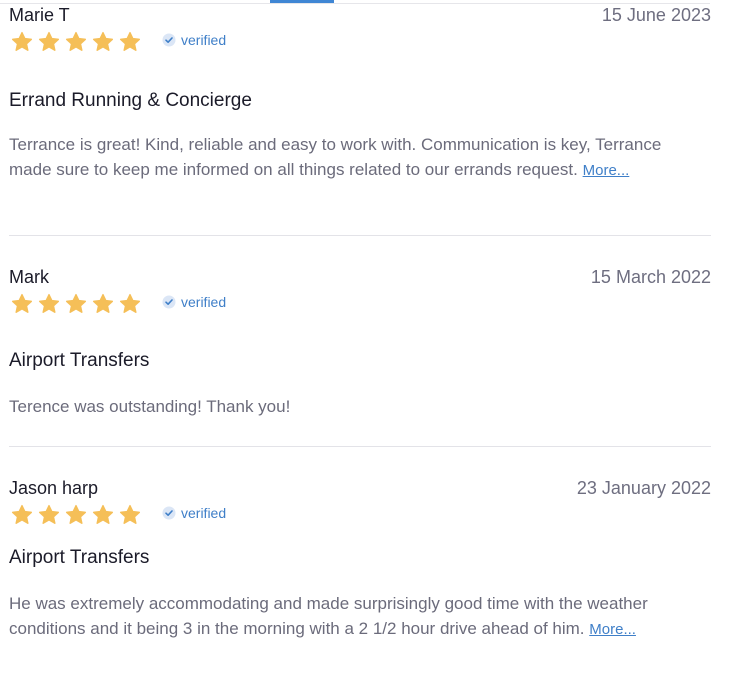 This screenshot has height=689, width=731. What do you see at coordinates (354, 406) in the screenshot?
I see `review-text: Terence was outstanding! Thank you!` at bounding box center [354, 406].